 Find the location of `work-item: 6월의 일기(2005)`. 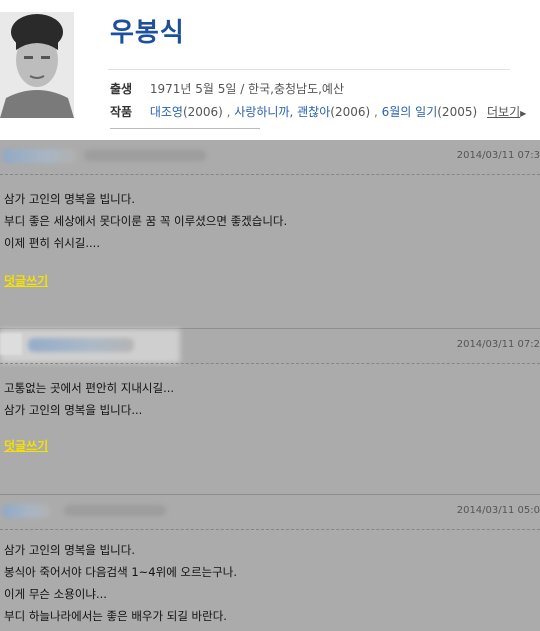

work-item: 6월의 일기(2005) is located at coordinates (430, 112).